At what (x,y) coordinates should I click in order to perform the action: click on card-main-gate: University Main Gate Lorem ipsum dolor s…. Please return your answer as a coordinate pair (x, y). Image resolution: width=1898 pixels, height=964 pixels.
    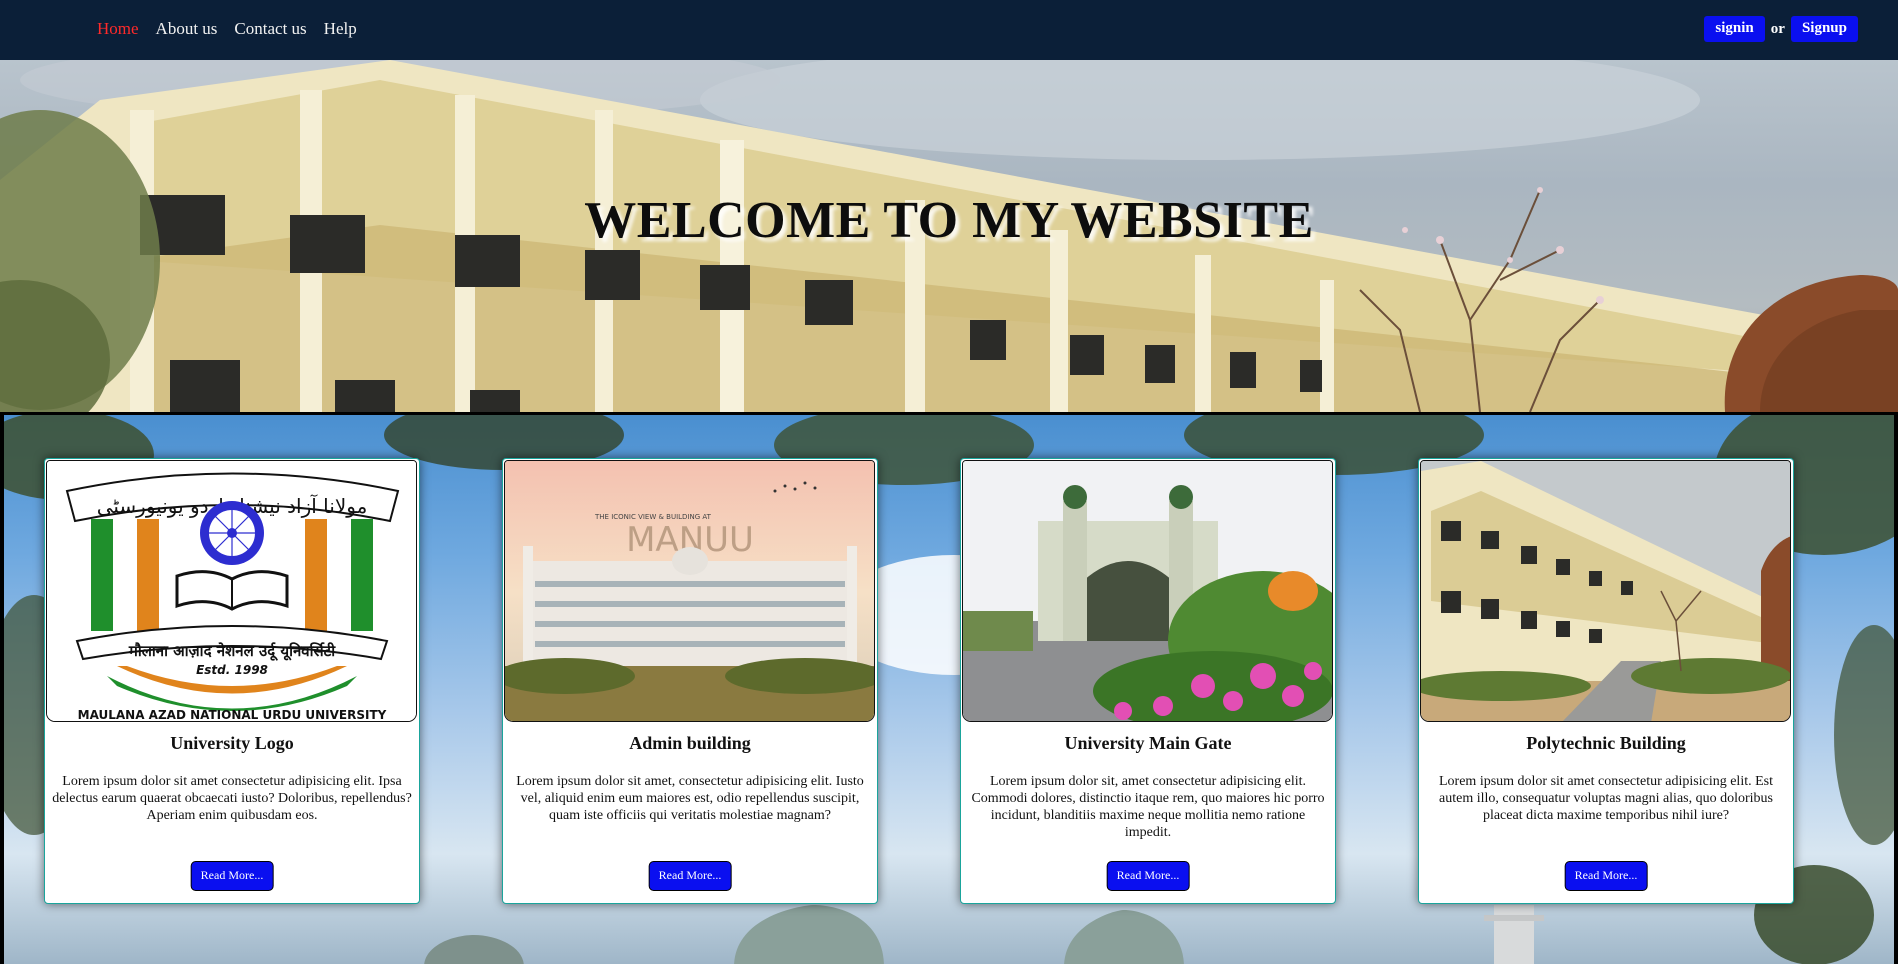
    Looking at the image, I should click on (1148, 681).